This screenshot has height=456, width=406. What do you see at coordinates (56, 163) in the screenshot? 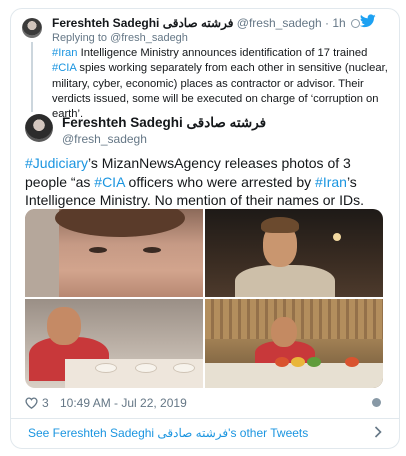
I see `hashtag-link: #Judiciary` at bounding box center [56, 163].